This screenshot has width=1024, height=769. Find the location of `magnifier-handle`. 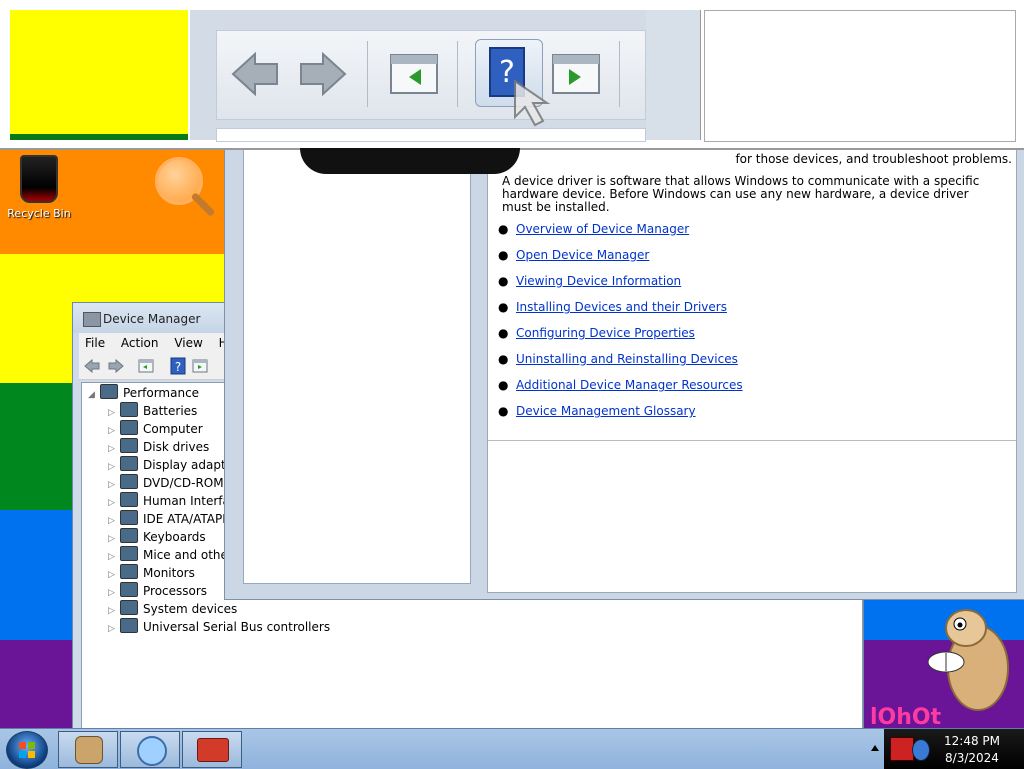

magnifier-handle is located at coordinates (203, 204).